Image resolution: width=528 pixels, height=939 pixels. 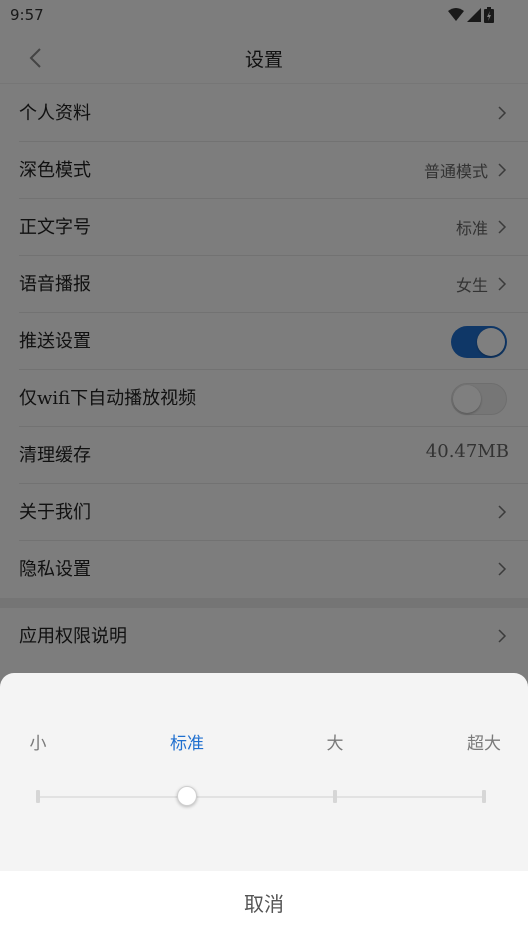 What do you see at coordinates (187, 741) in the screenshot?
I see `font-option-standard: 标准` at bounding box center [187, 741].